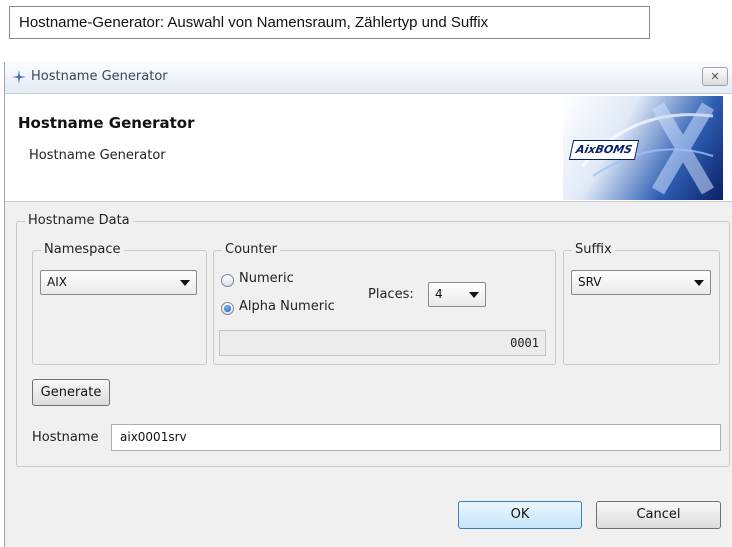  I want to click on aixboms-logo: AixBOMS, so click(643, 148).